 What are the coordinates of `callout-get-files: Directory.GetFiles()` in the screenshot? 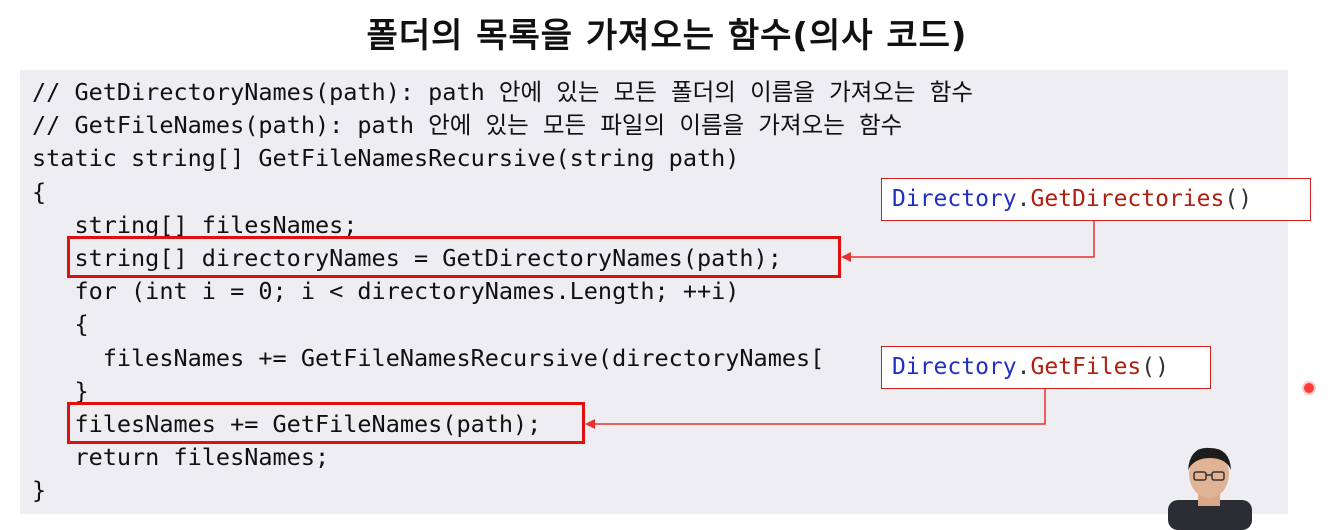 It's located at (1046, 367).